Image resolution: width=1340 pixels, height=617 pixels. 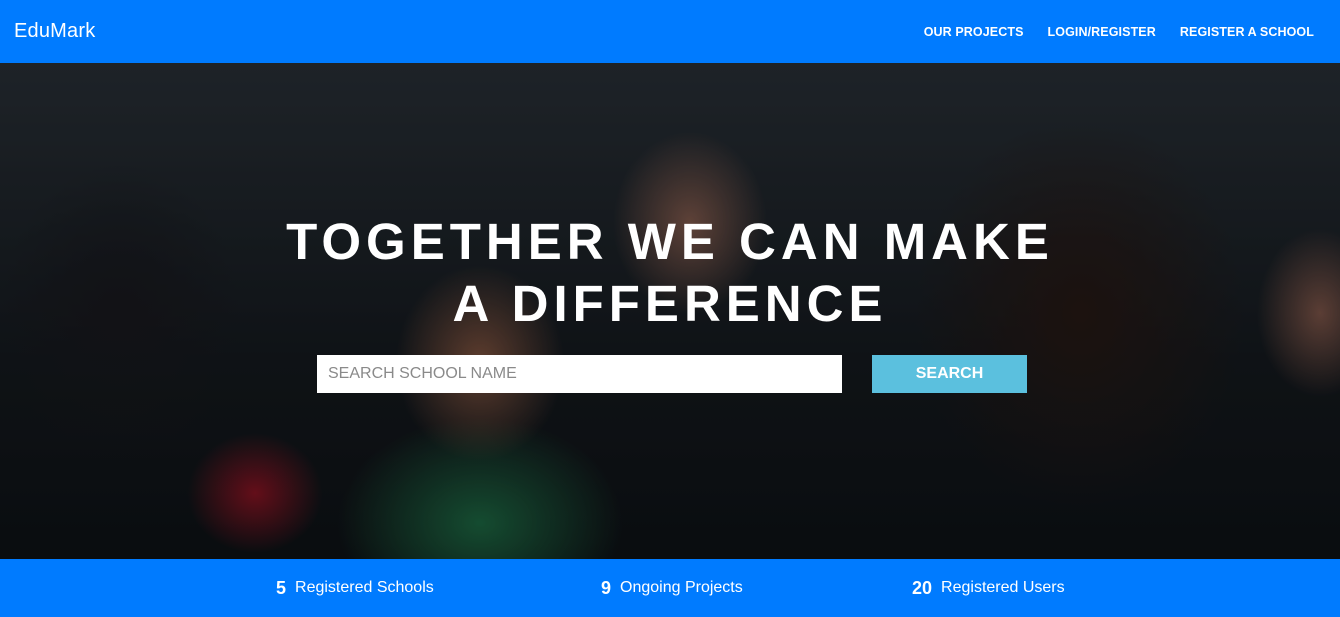 What do you see at coordinates (681, 587) in the screenshot?
I see `stat-label: Ongoing Projects` at bounding box center [681, 587].